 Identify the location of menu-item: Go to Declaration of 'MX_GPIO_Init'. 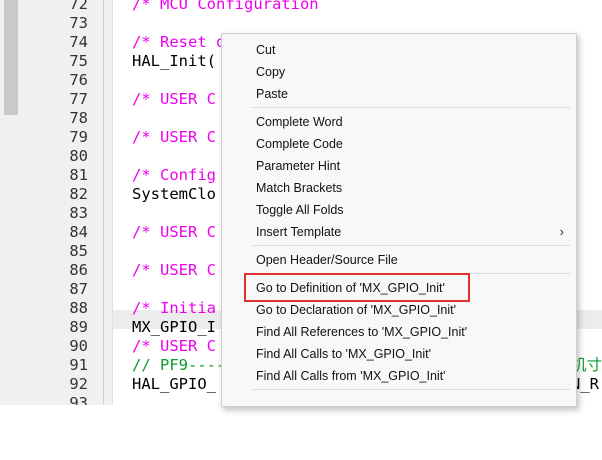
(399, 310).